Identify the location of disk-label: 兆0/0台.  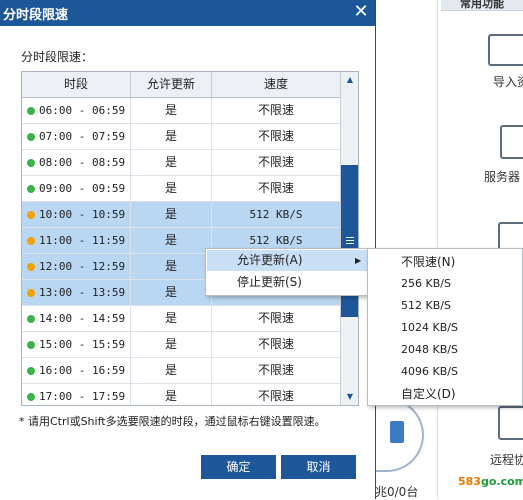
(397, 492).